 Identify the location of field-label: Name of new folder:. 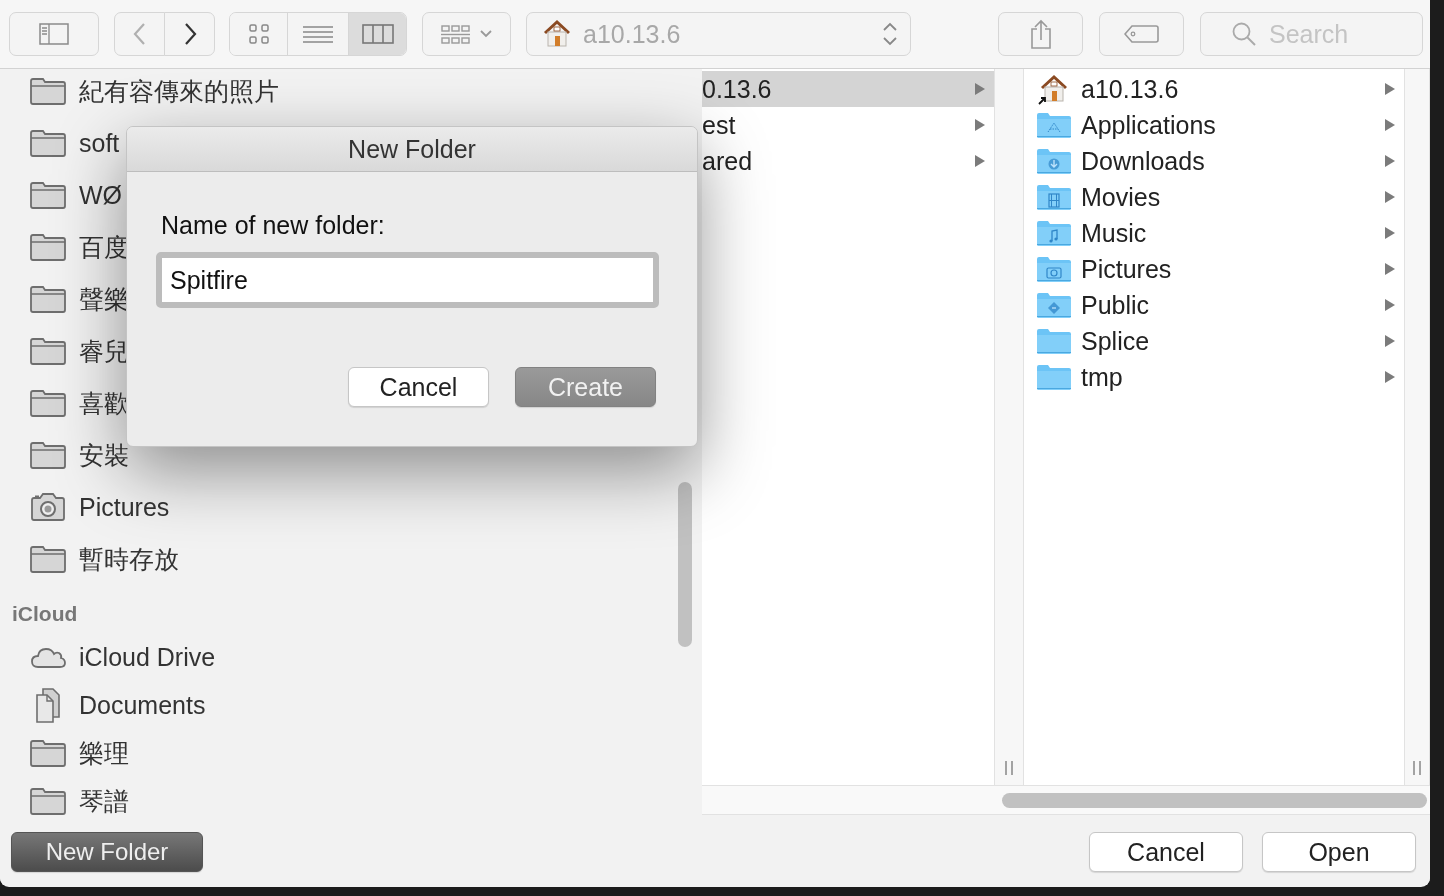
(273, 225).